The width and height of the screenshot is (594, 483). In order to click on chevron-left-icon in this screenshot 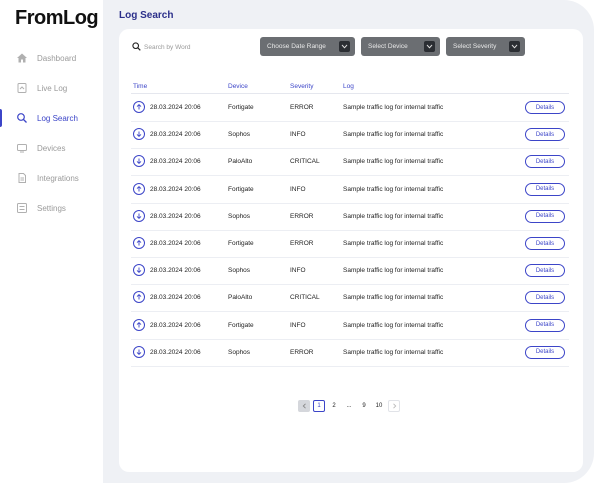, I will do `click(304, 406)`.